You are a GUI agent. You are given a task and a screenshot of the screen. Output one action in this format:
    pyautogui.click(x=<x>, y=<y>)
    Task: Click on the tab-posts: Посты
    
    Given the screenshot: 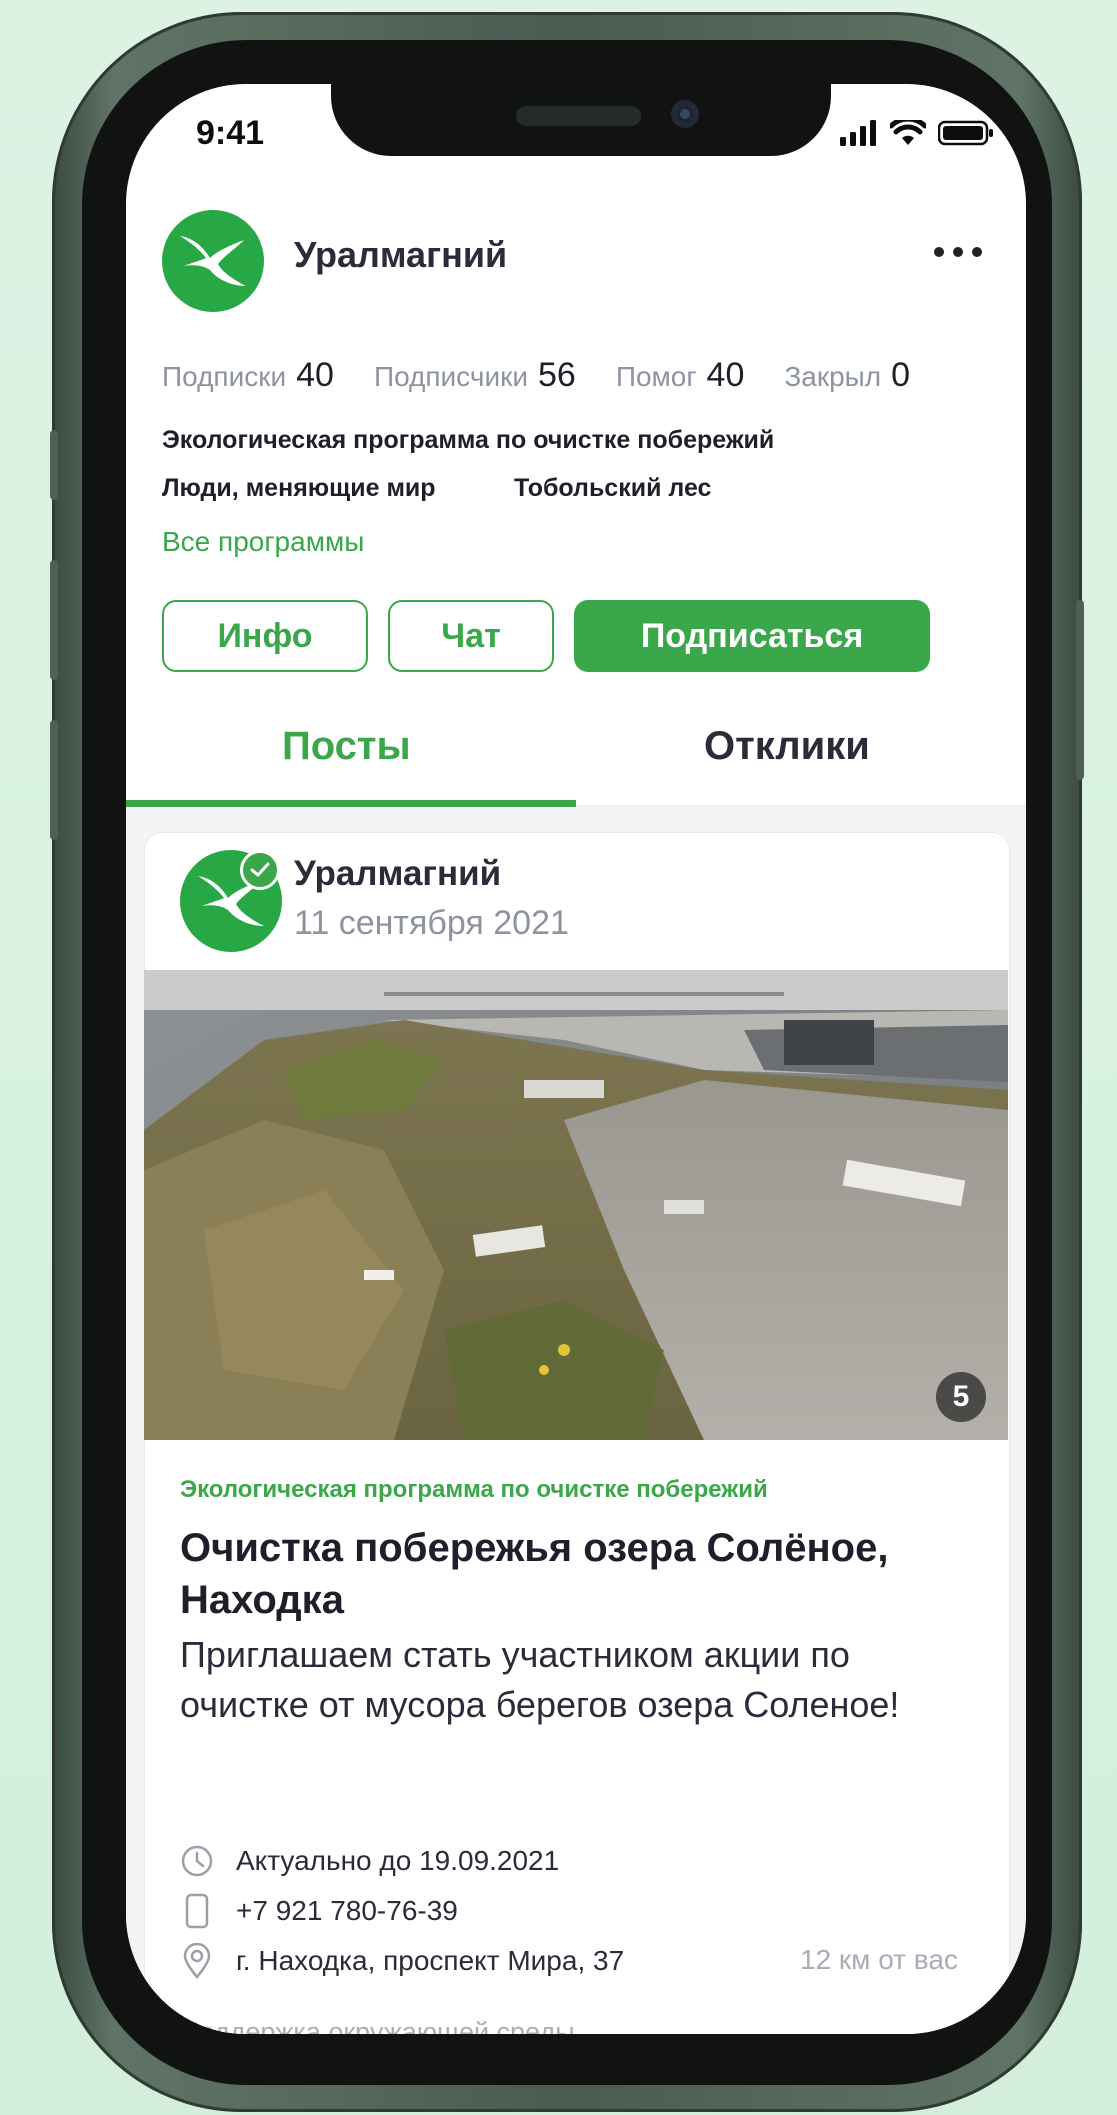 What is the action you would take?
    pyautogui.click(x=346, y=746)
    